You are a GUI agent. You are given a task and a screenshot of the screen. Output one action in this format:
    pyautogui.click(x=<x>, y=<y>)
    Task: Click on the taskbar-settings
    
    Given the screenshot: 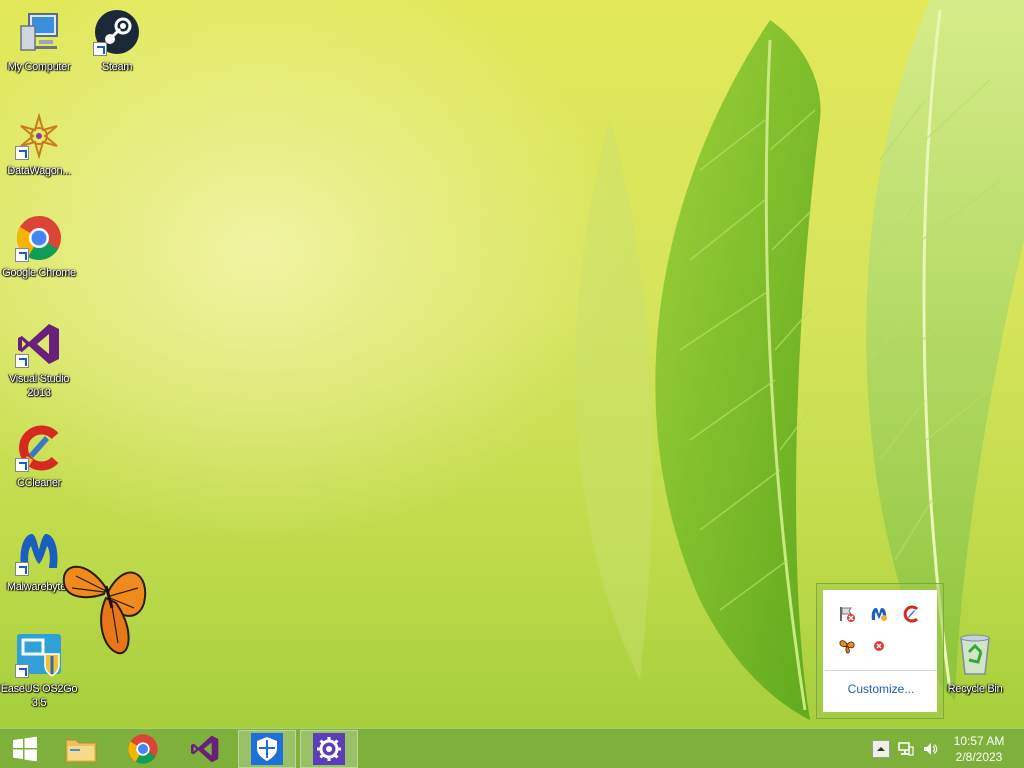 What is the action you would take?
    pyautogui.click(x=329, y=749)
    